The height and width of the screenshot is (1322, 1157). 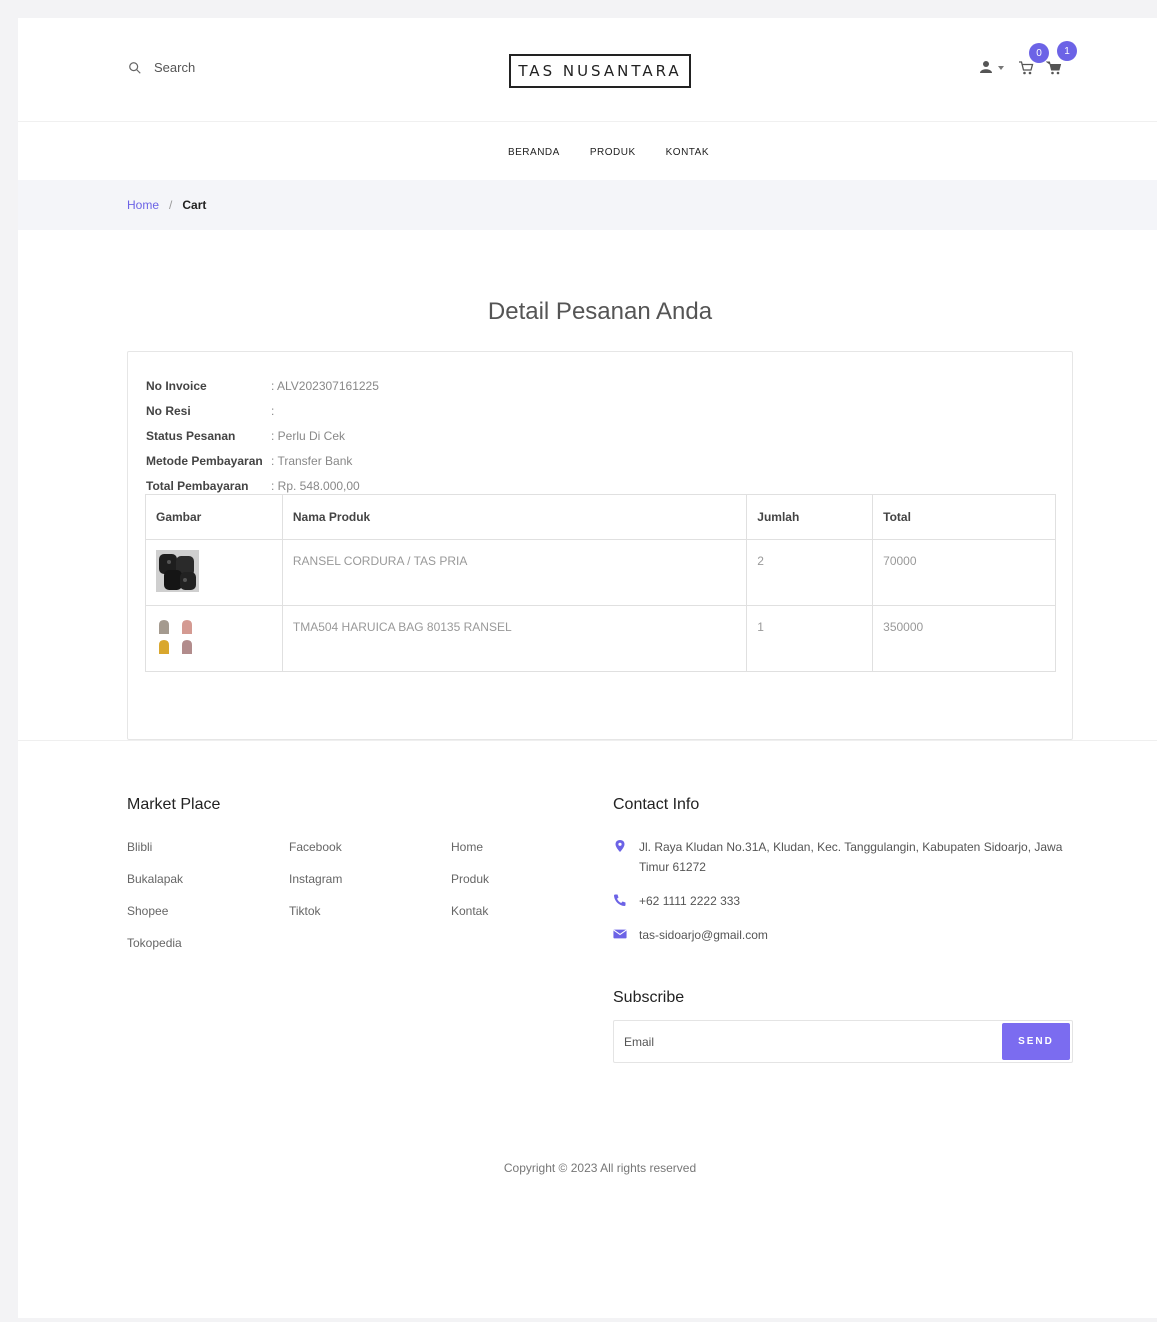 What do you see at coordinates (273, 411) in the screenshot?
I see `info-value: :` at bounding box center [273, 411].